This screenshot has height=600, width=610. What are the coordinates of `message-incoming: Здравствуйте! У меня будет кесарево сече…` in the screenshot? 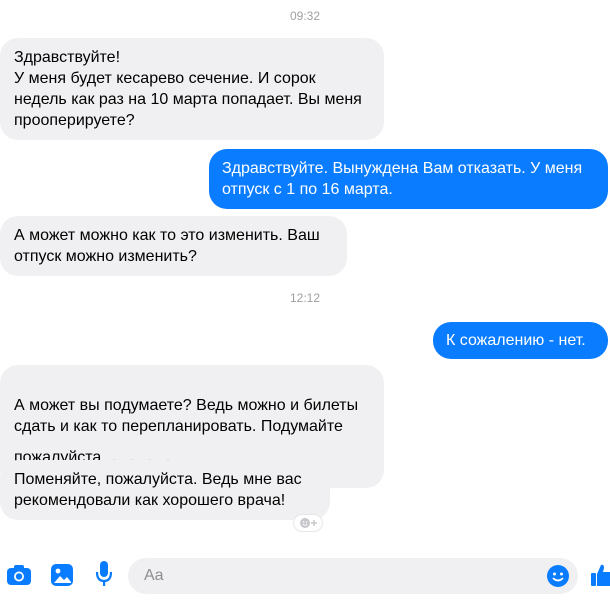 It's located at (192, 89).